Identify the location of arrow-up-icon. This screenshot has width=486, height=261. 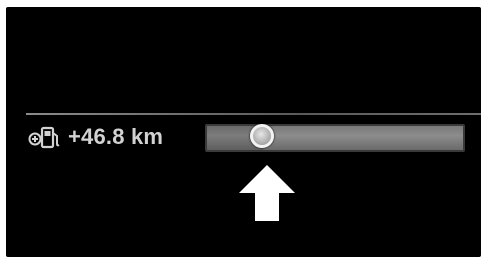
(267, 193).